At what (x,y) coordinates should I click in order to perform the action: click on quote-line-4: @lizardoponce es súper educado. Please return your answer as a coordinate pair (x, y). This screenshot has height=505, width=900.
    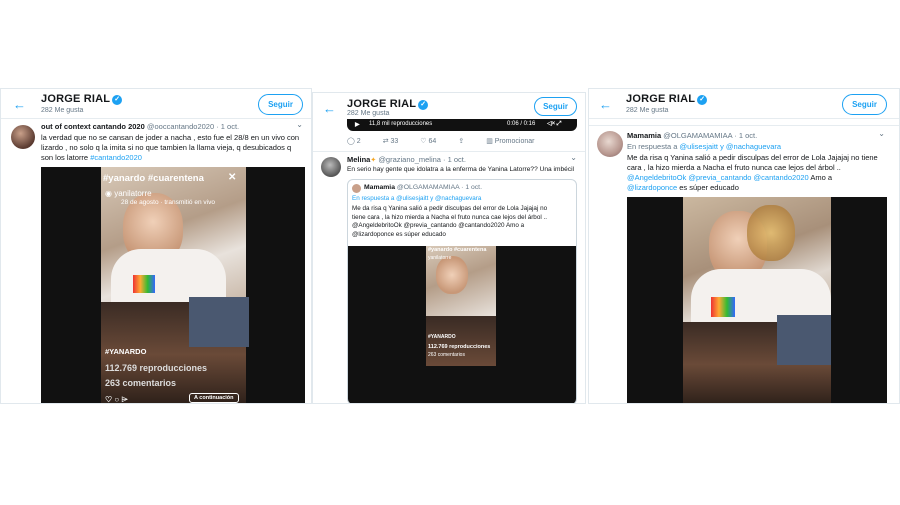
    Looking at the image, I should click on (399, 234).